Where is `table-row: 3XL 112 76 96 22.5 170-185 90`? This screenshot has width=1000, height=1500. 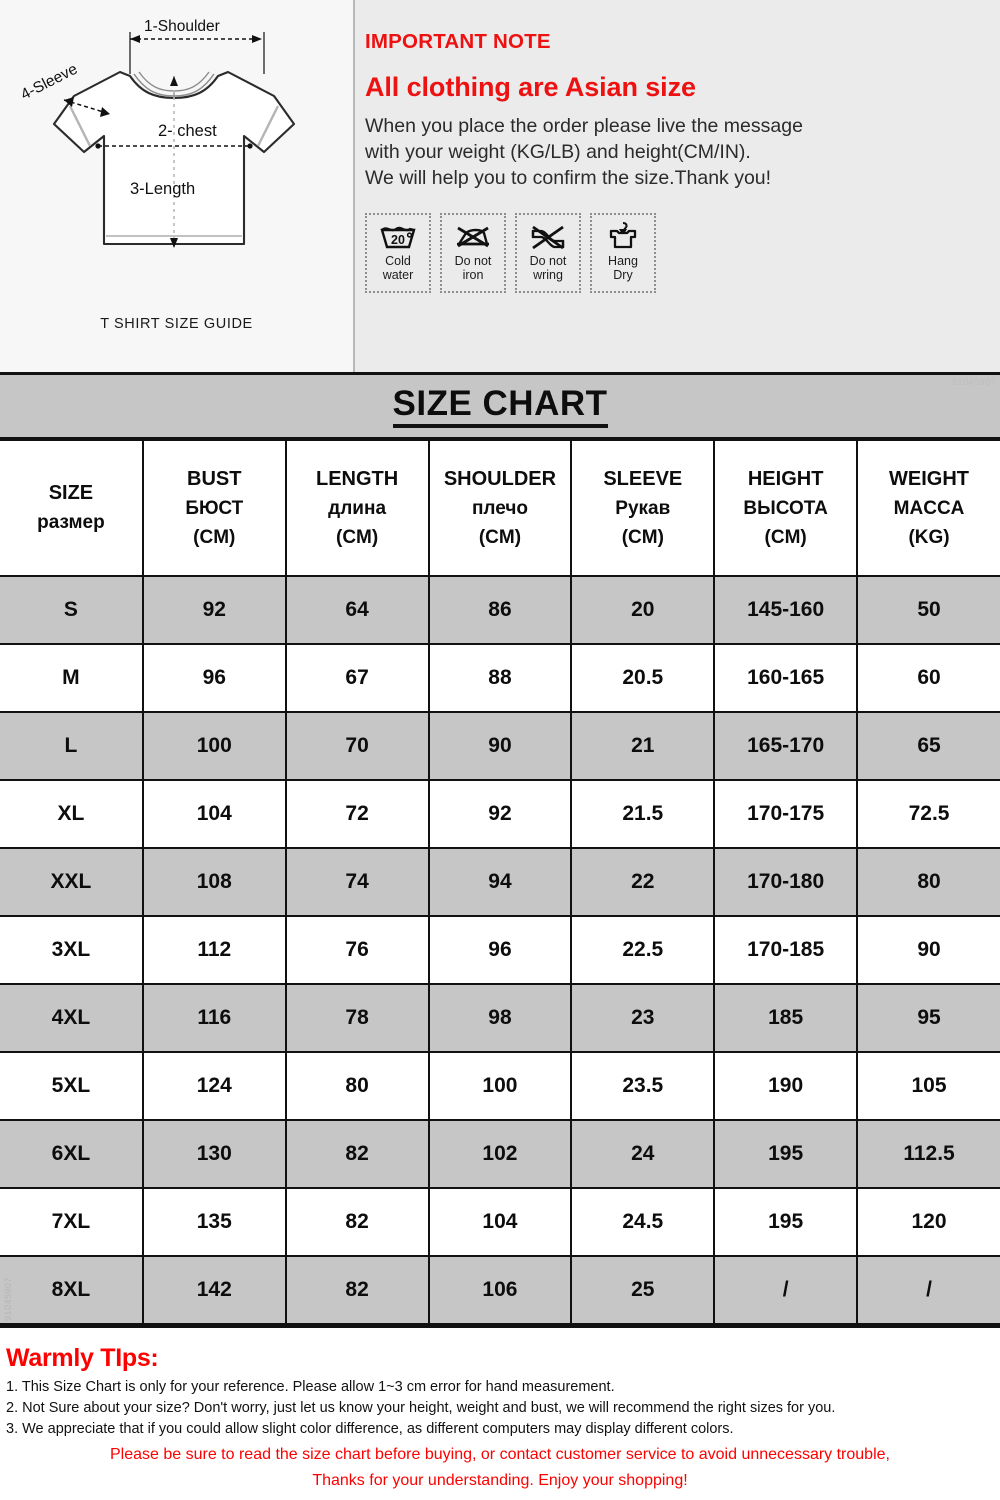 table-row: 3XL 112 76 96 22.5 170-185 90 is located at coordinates (500, 950).